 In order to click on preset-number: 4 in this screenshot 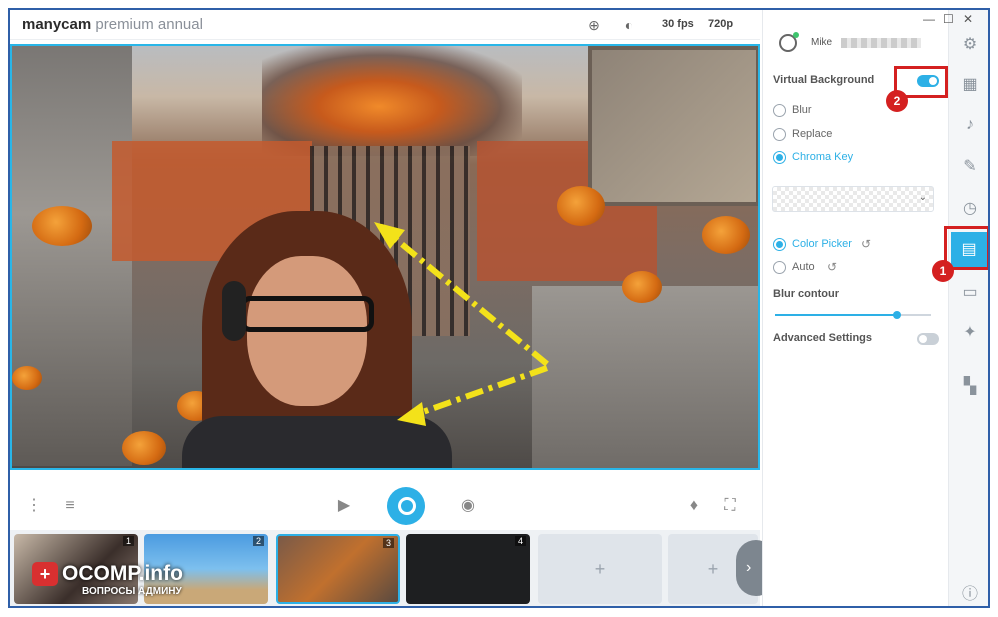, I will do `click(520, 541)`.